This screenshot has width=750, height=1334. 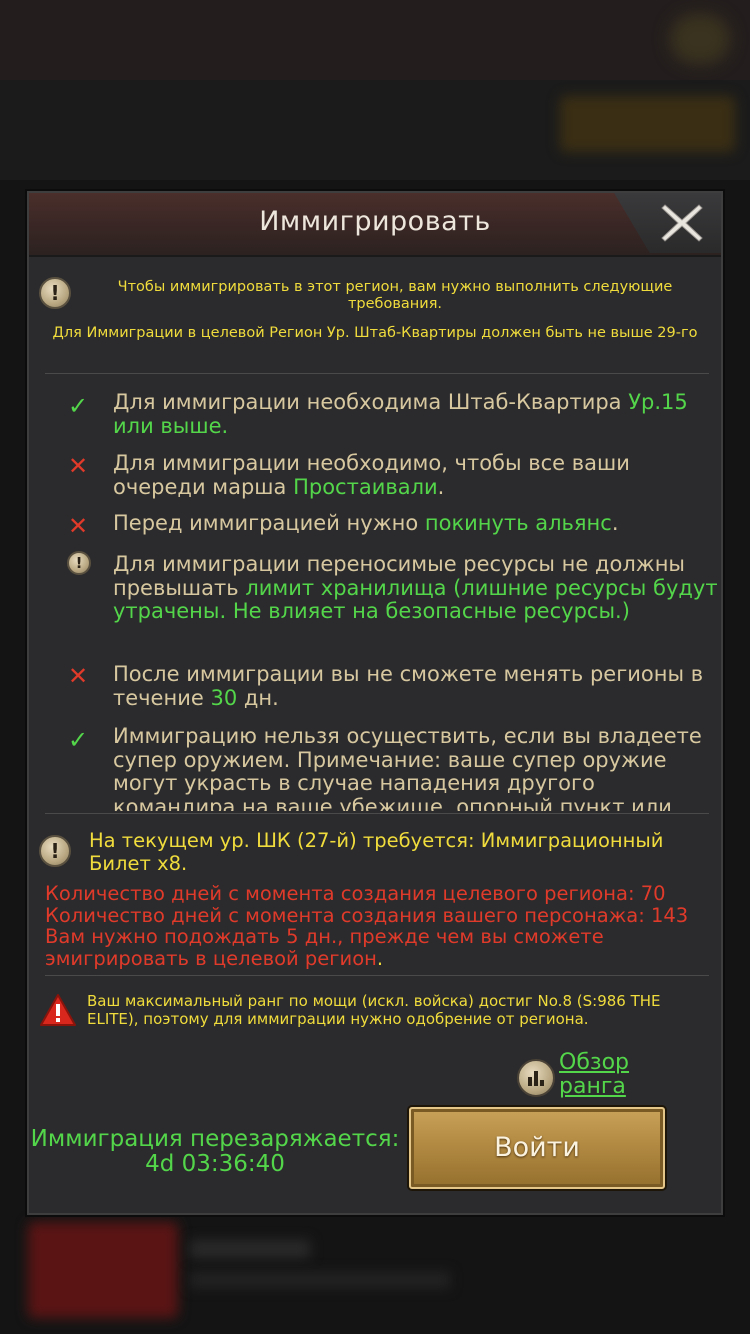 I want to click on cooldown-timer: Иммиграция перезаряжается: 4d 03:36:40, so click(x=215, y=1151).